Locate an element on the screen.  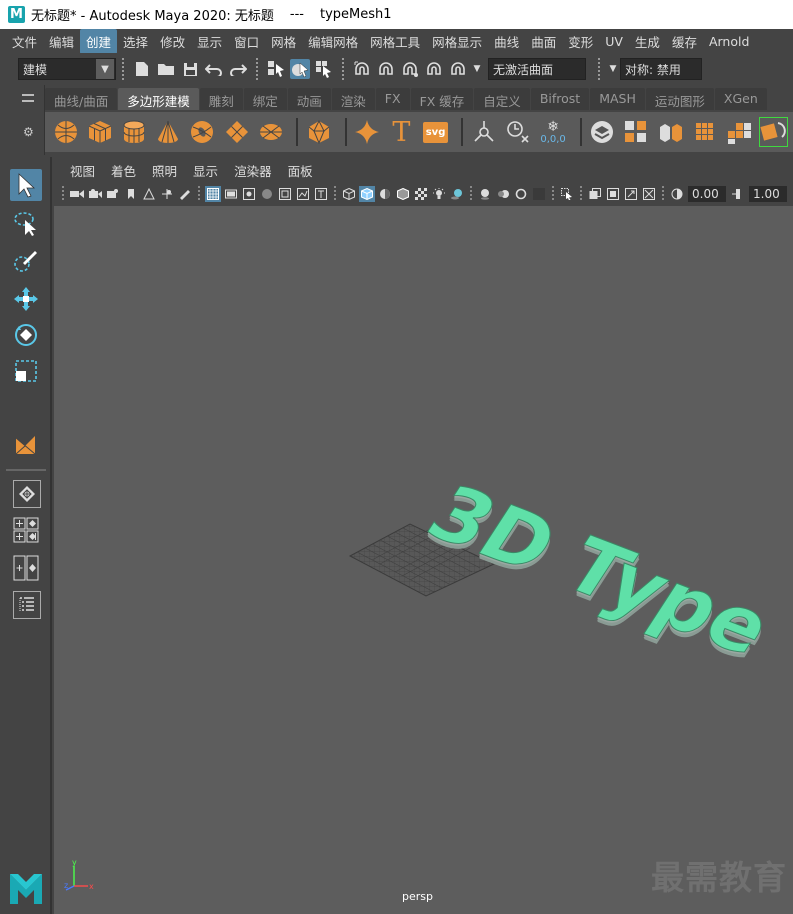
menu-mesh-display: 网格显示 is located at coordinates (457, 41).